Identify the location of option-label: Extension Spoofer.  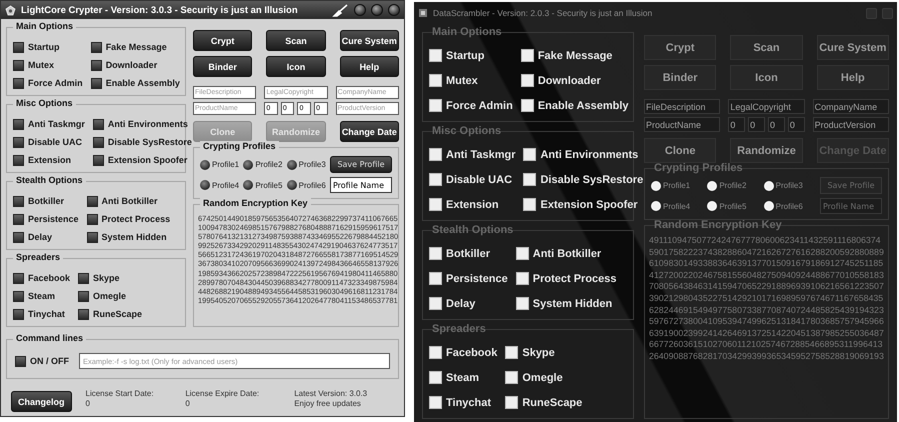
(148, 160).